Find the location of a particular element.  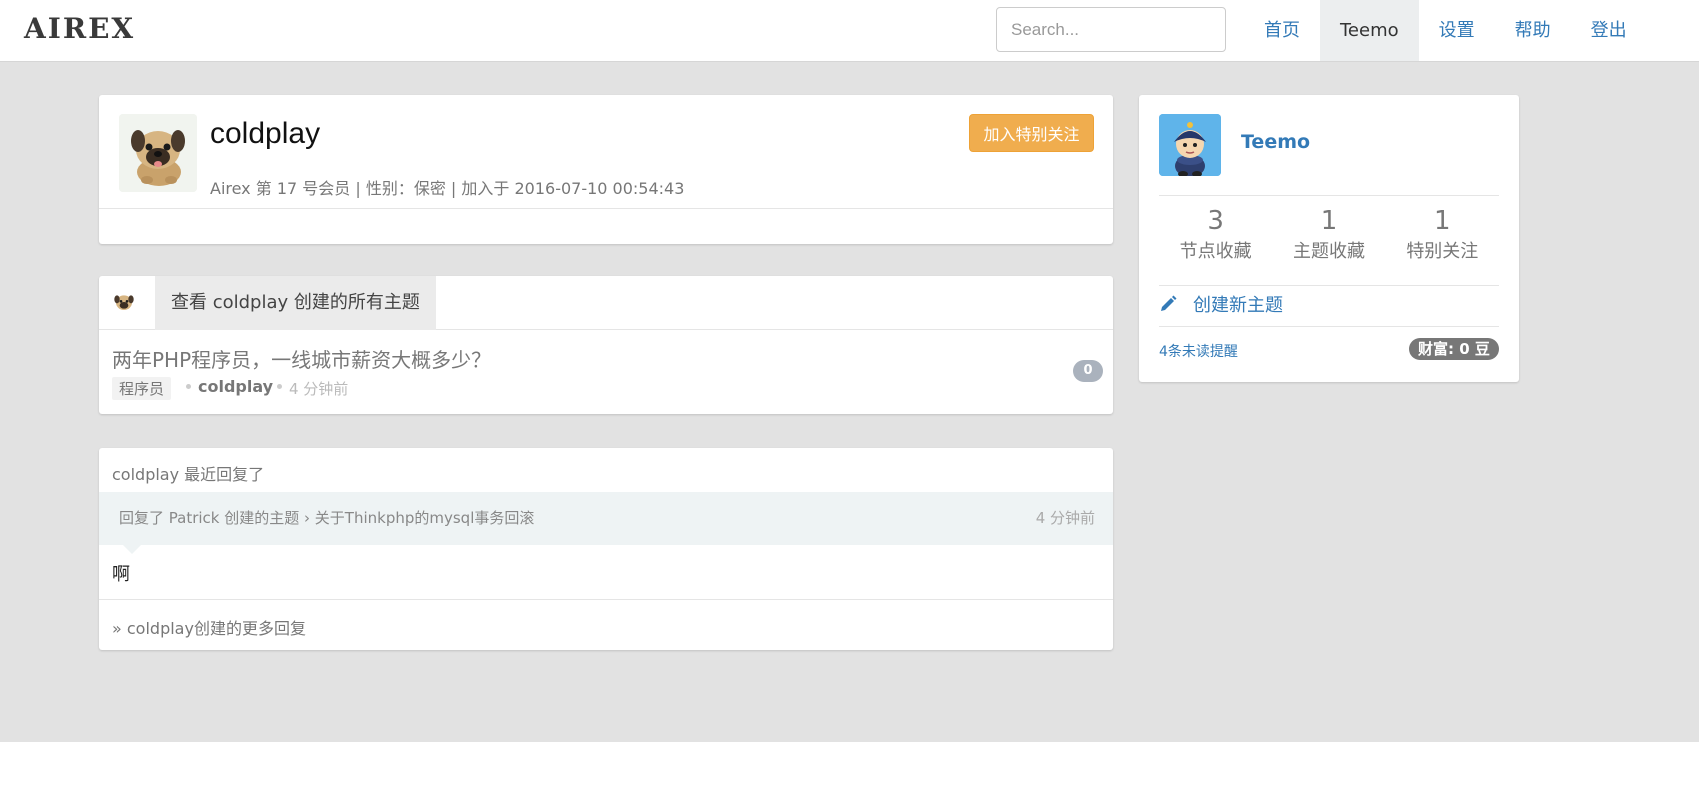

stat-label: 节点收藏 is located at coordinates (1215, 251).